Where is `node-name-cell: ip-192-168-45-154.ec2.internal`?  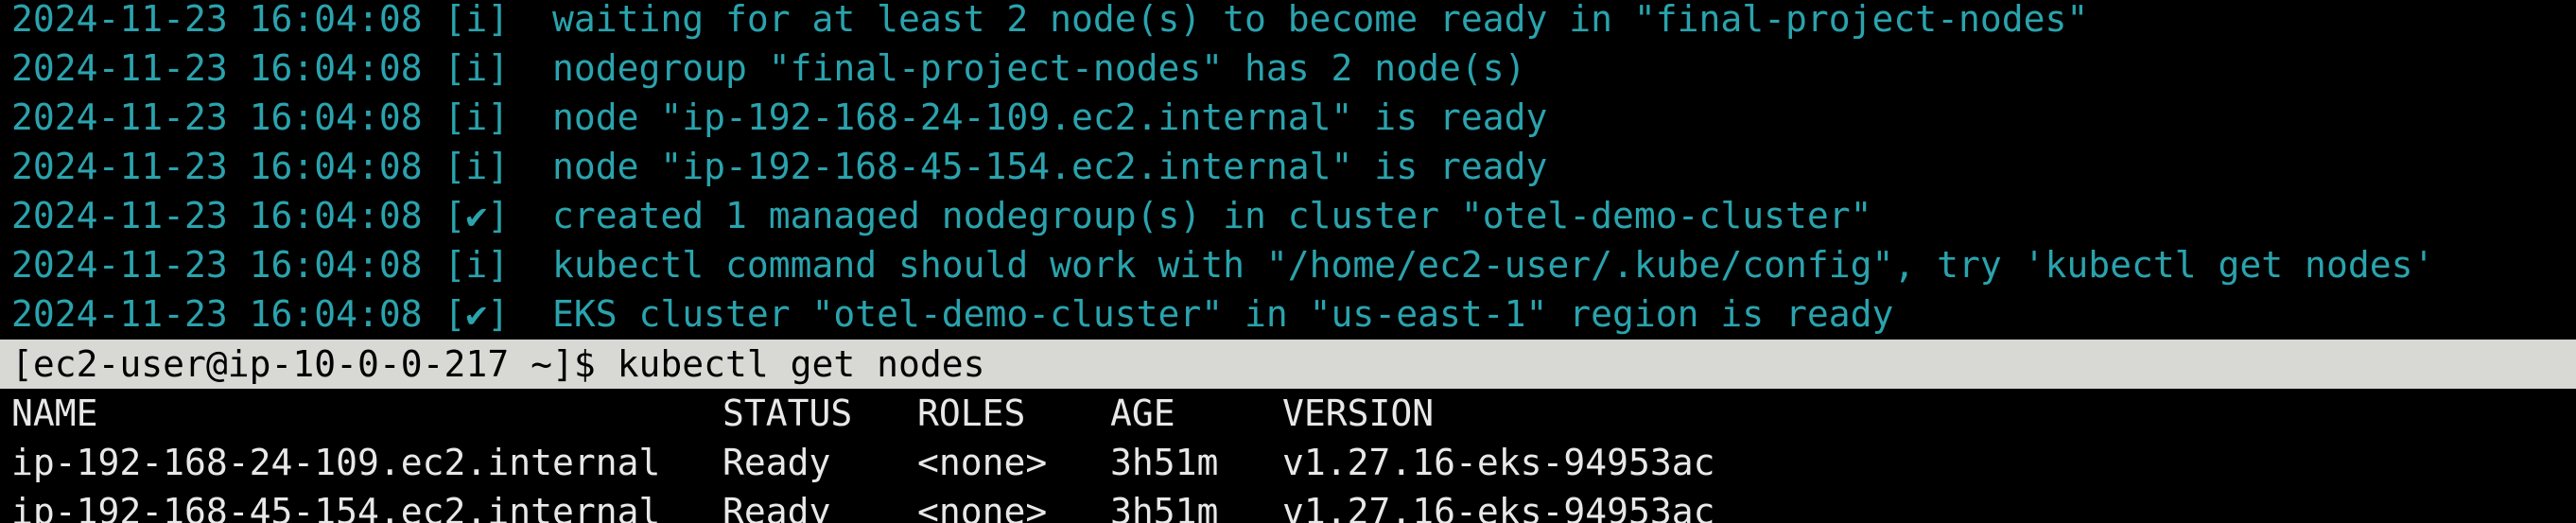
node-name-cell: ip-192-168-45-154.ec2.internal is located at coordinates (336, 507).